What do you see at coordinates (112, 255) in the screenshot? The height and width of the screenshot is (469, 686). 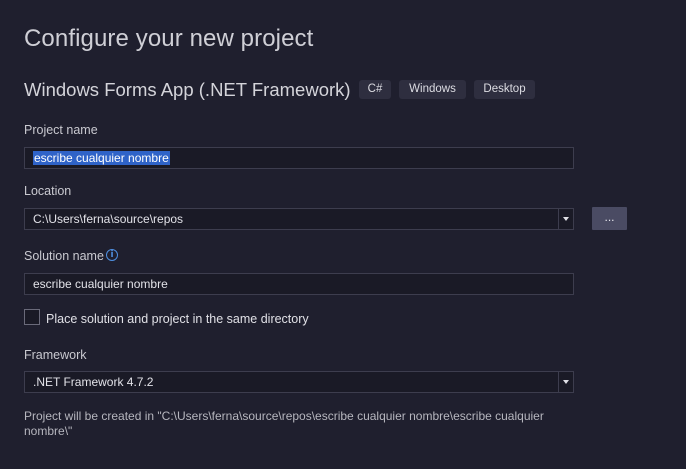 I see `info-icon: i` at bounding box center [112, 255].